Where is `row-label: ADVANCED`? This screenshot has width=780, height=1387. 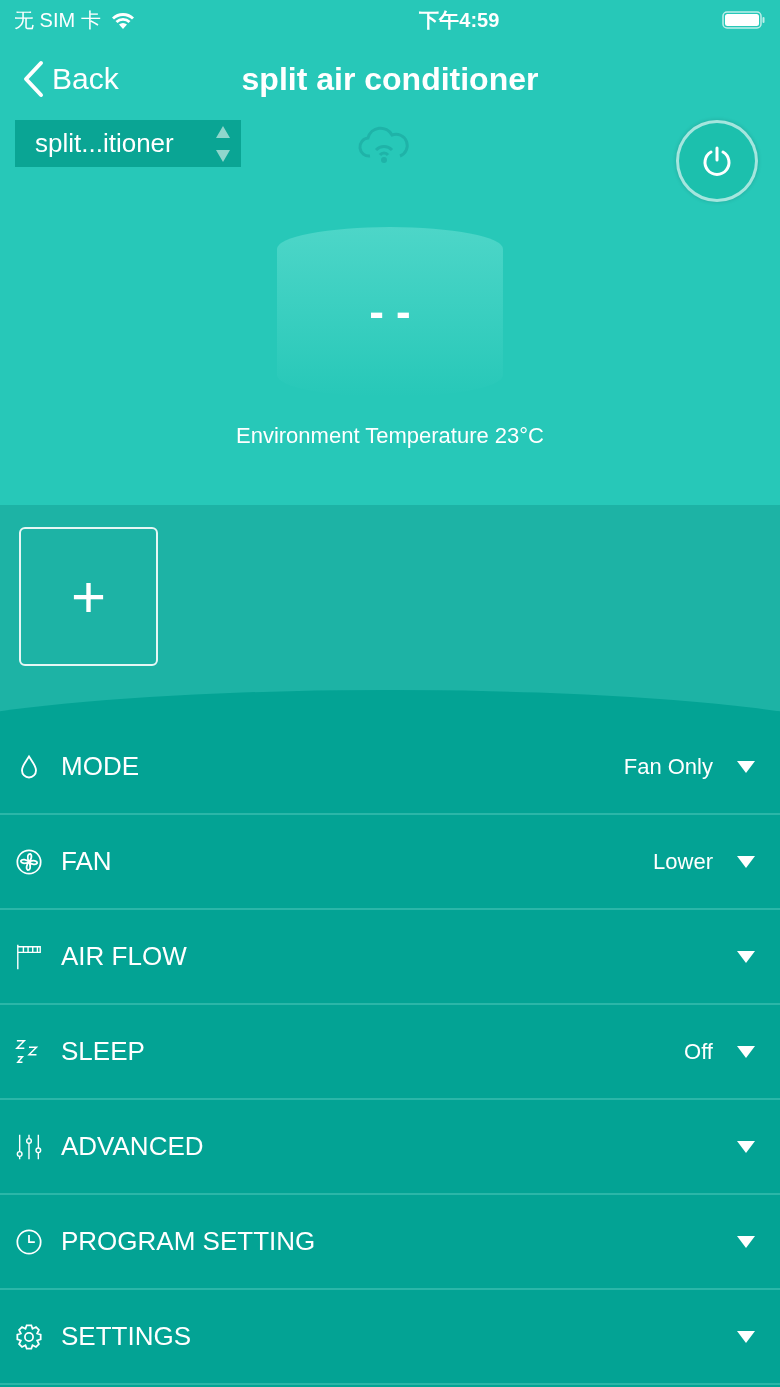
row-label: ADVANCED is located at coordinates (133, 1146).